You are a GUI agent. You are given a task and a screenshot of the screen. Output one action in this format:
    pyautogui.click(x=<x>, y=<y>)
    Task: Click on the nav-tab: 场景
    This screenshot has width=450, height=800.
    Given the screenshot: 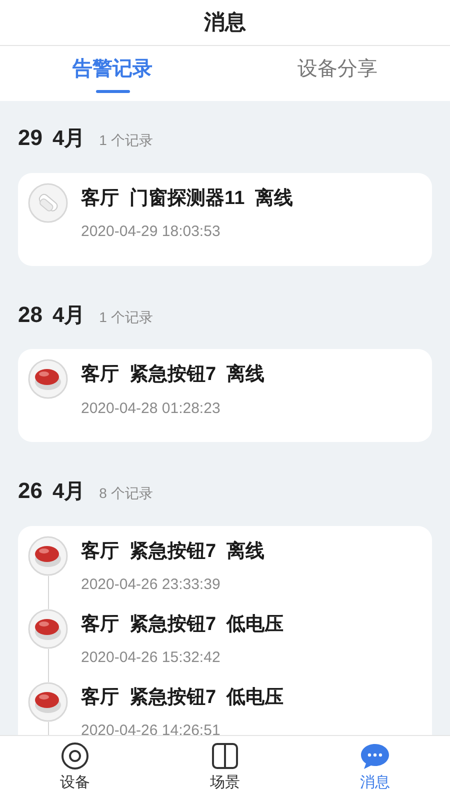 What is the action you would take?
    pyautogui.click(x=225, y=768)
    